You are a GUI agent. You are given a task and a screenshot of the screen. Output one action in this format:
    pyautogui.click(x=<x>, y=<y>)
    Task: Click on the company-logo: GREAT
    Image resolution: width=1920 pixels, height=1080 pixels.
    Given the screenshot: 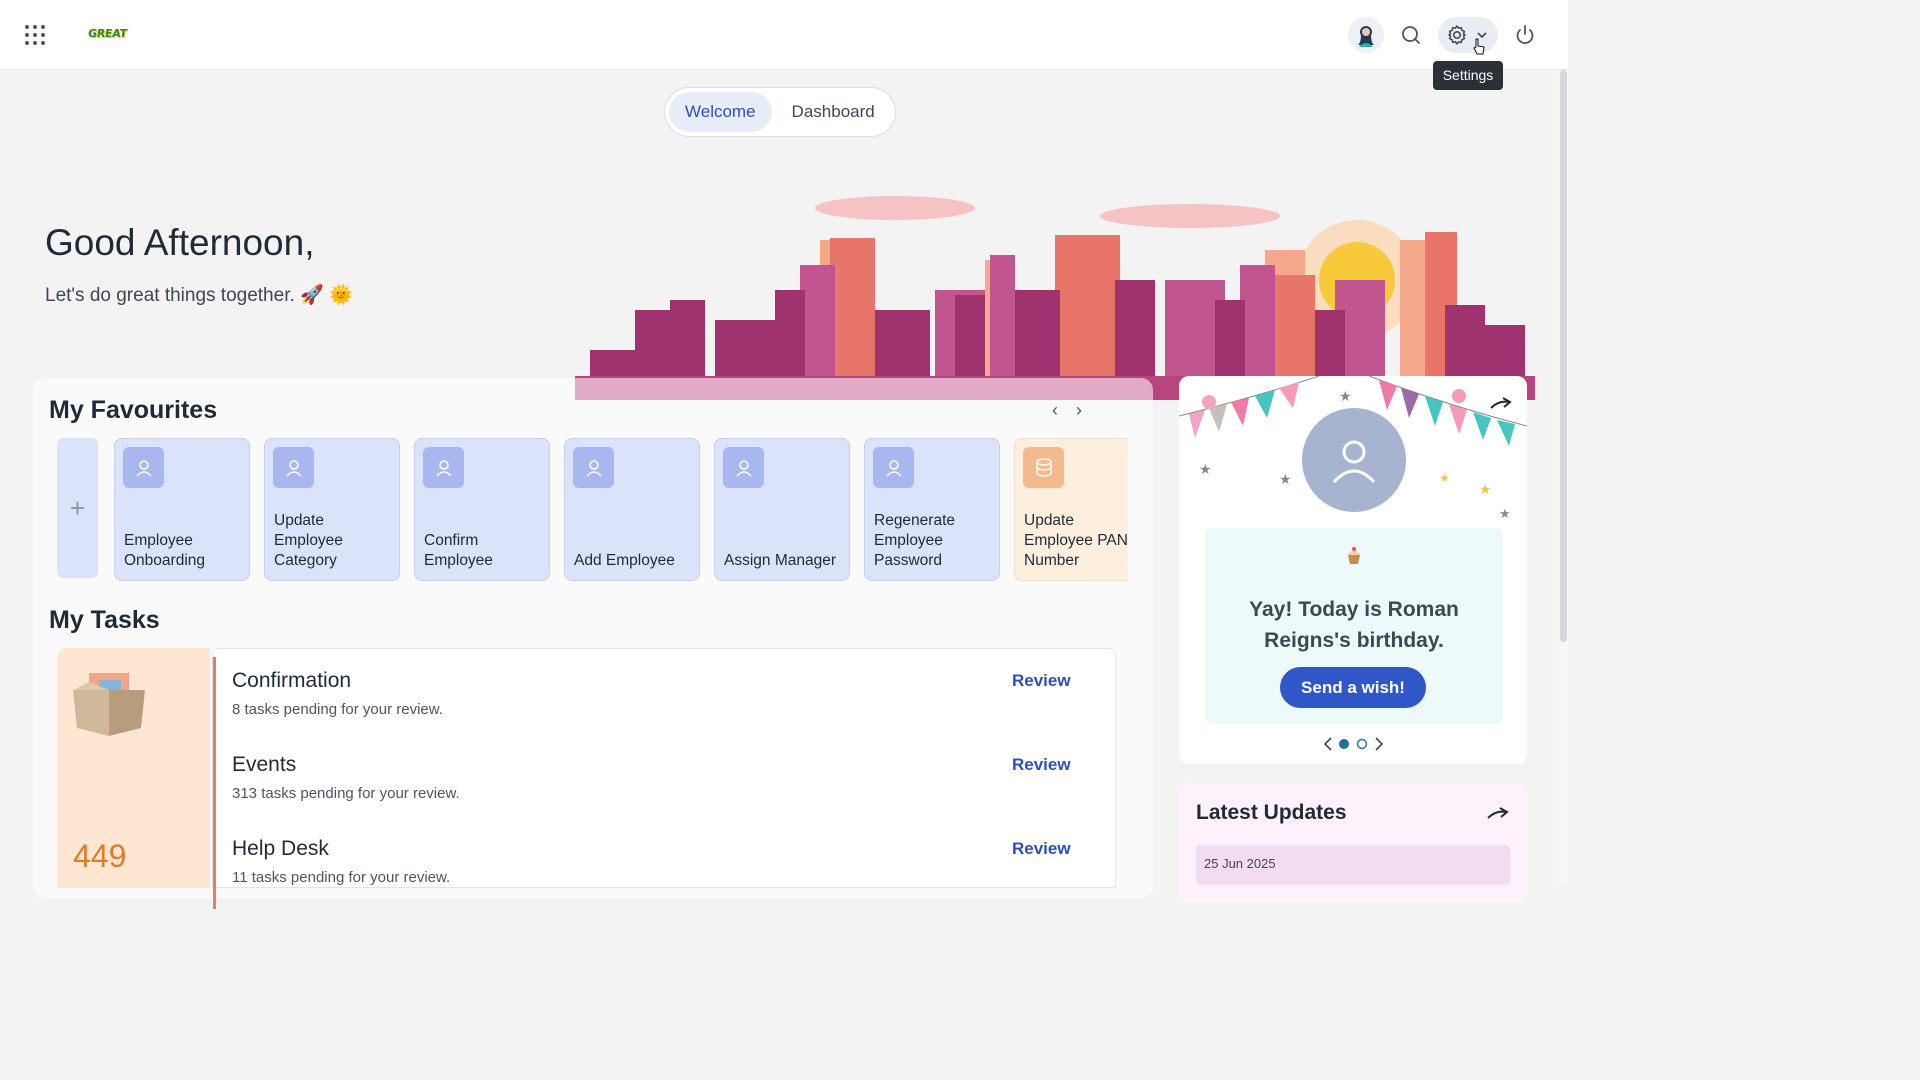 What is the action you would take?
    pyautogui.click(x=107, y=33)
    